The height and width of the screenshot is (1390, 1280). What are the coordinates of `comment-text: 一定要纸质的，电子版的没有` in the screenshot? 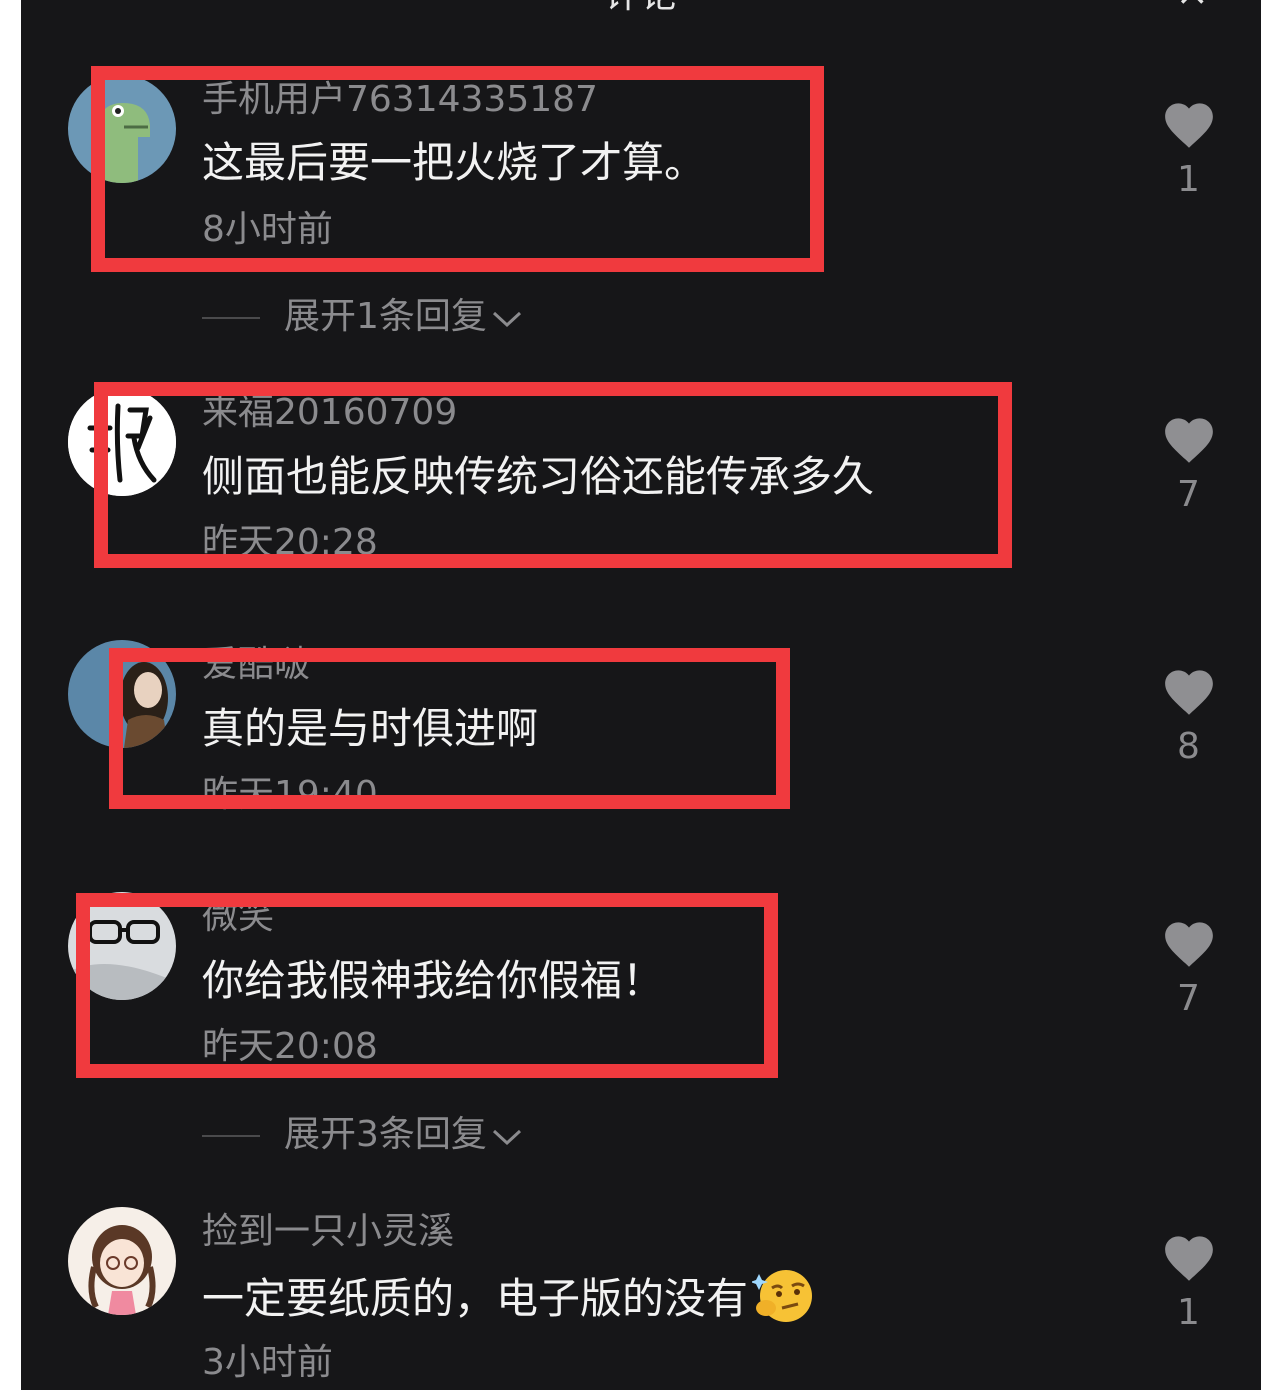 It's located at (509, 1301).